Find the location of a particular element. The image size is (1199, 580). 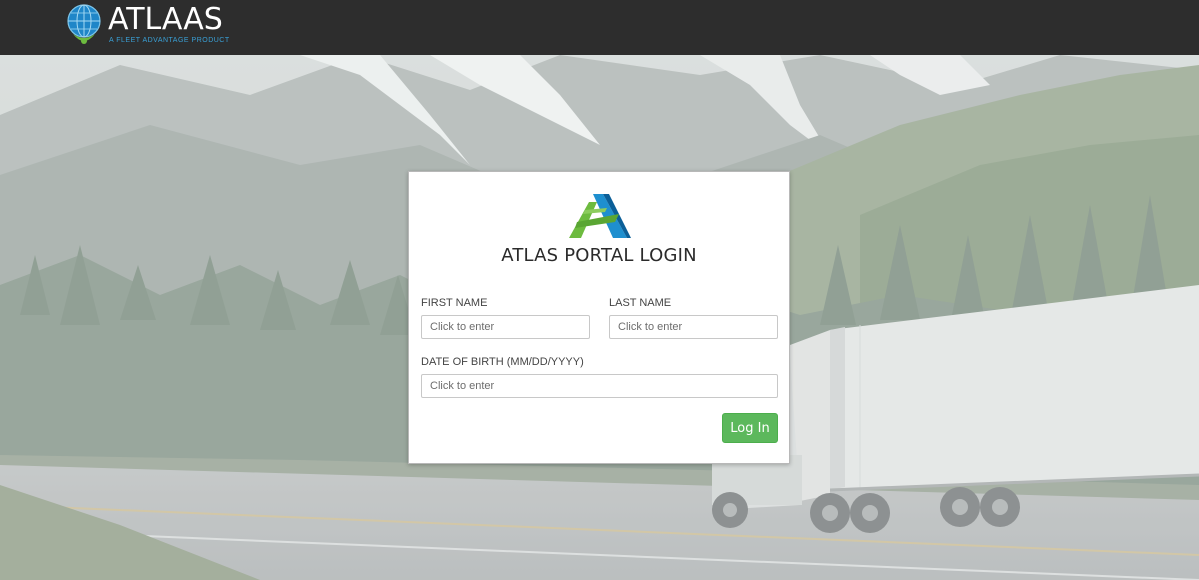

date-of-birth-input is located at coordinates (599, 386).